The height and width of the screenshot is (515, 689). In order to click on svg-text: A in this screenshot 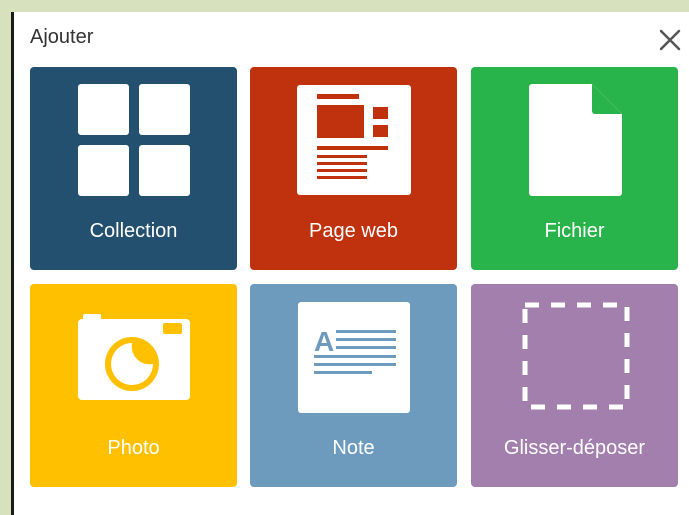, I will do `click(324, 341)`.